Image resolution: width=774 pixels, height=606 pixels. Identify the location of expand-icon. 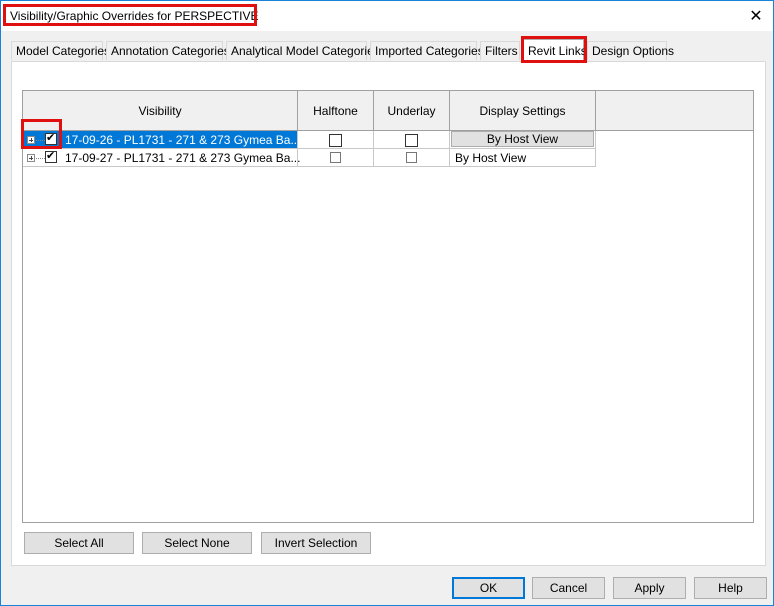
(31, 158).